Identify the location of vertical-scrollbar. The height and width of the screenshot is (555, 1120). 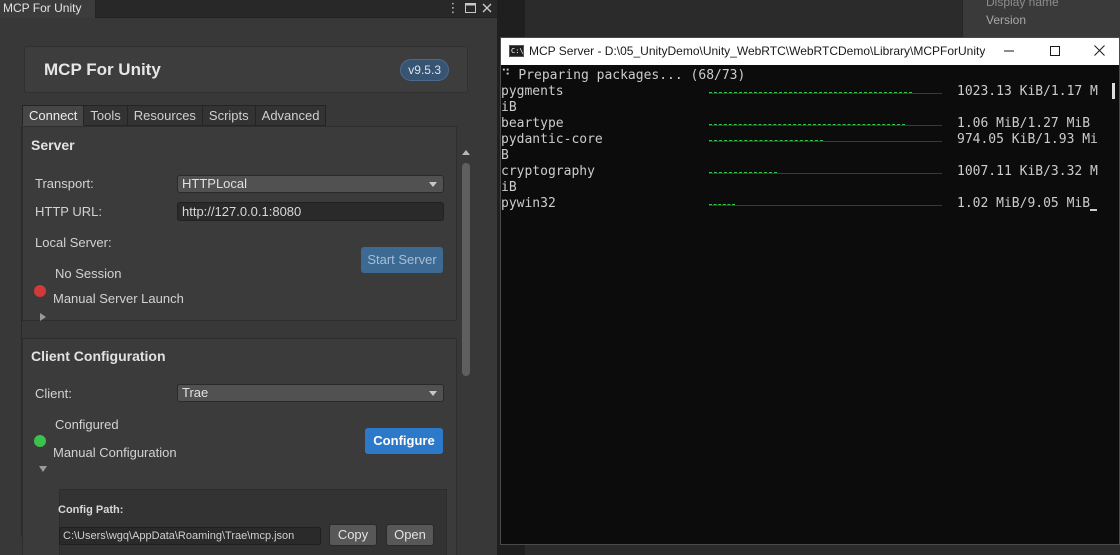
(466, 349).